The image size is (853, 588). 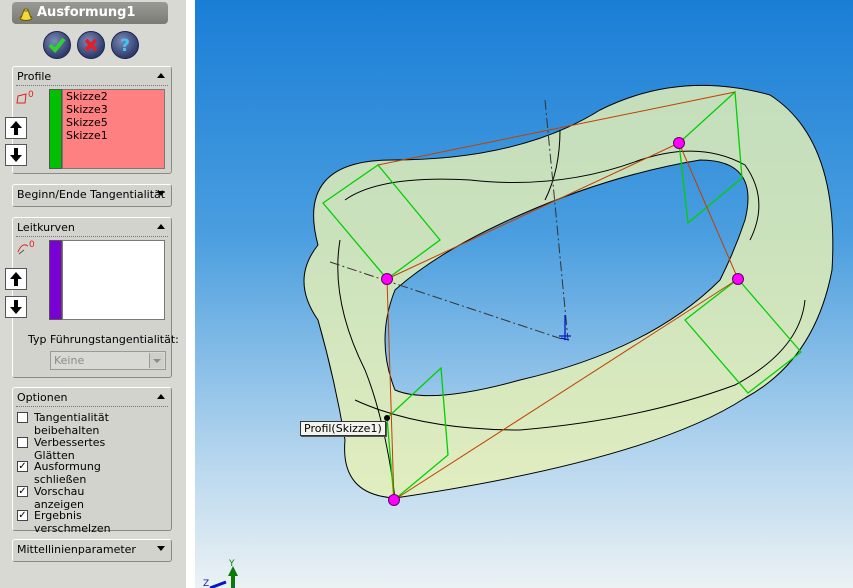 I want to click on triad-z-label: Z, so click(x=206, y=583).